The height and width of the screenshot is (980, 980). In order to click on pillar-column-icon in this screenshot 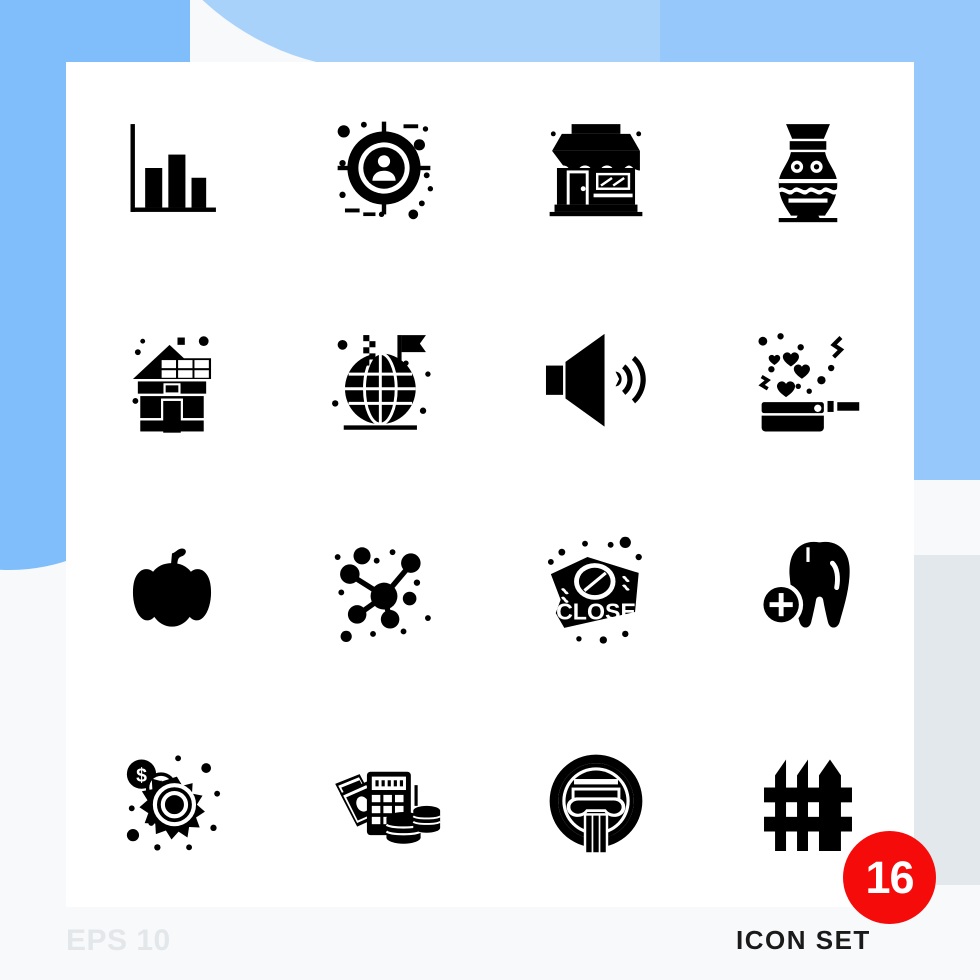, I will do `click(596, 804)`.